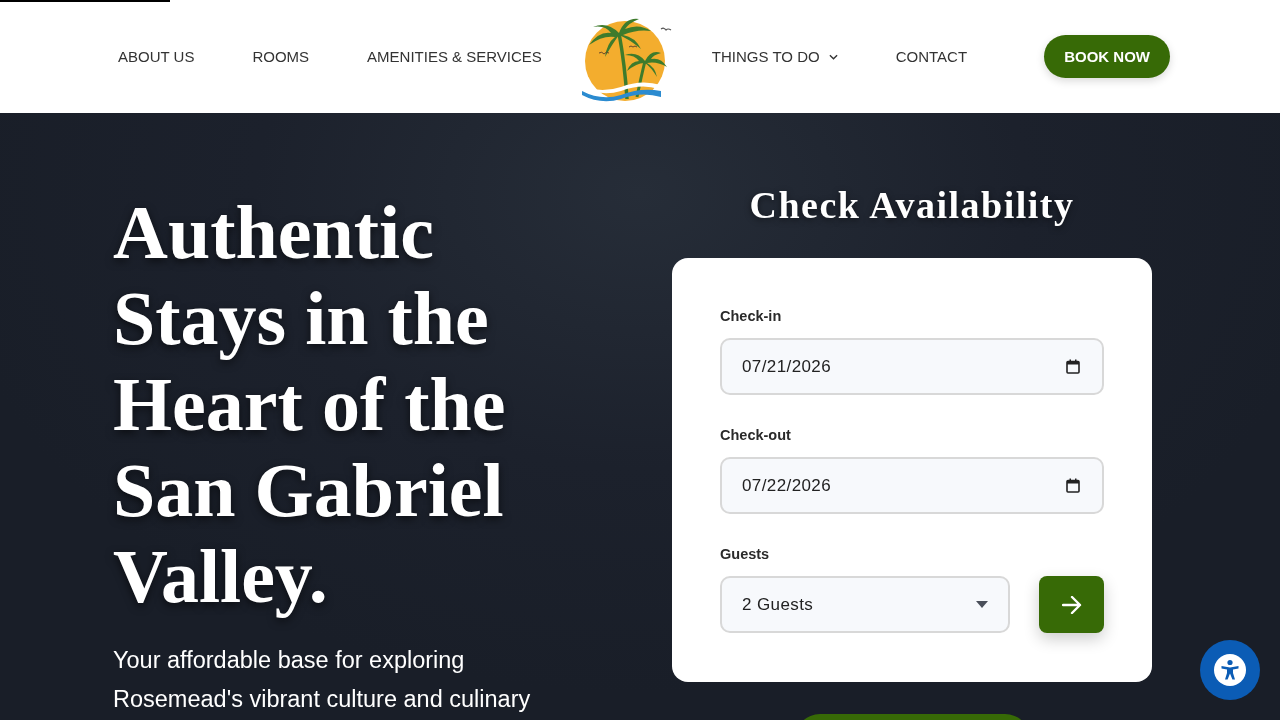  I want to click on field-label: Check-out, so click(756, 435).